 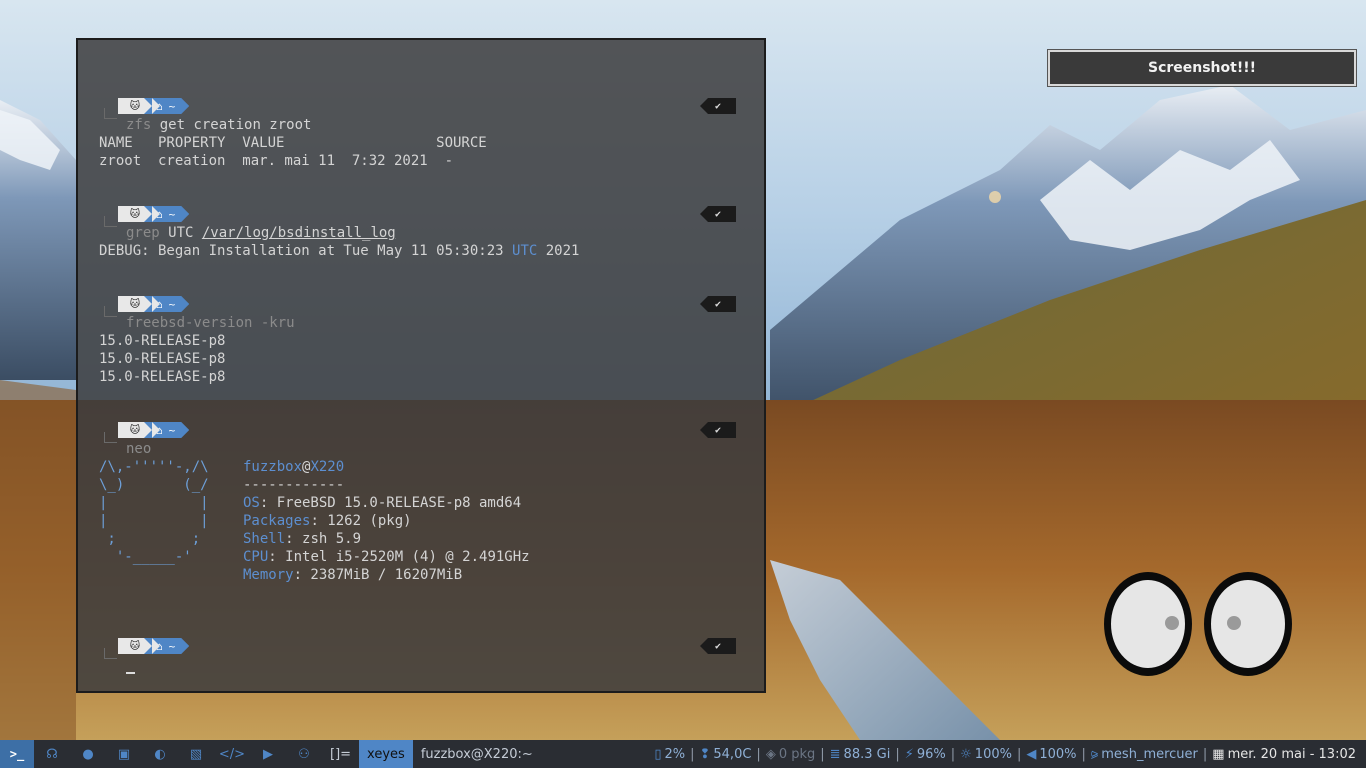 What do you see at coordinates (1094, 754) in the screenshot?
I see `wifi-icon: ⪩` at bounding box center [1094, 754].